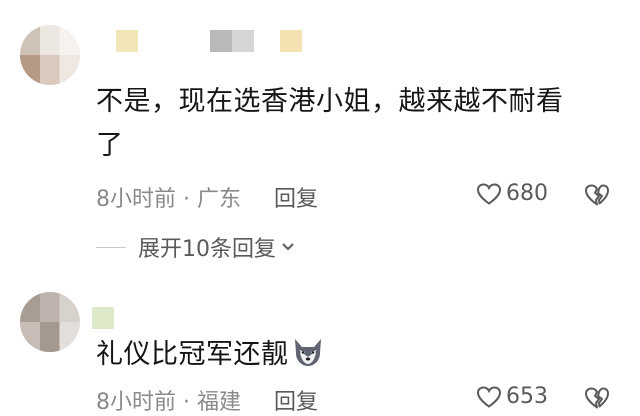 The height and width of the screenshot is (416, 640). I want to click on like-count: 653, so click(527, 396).